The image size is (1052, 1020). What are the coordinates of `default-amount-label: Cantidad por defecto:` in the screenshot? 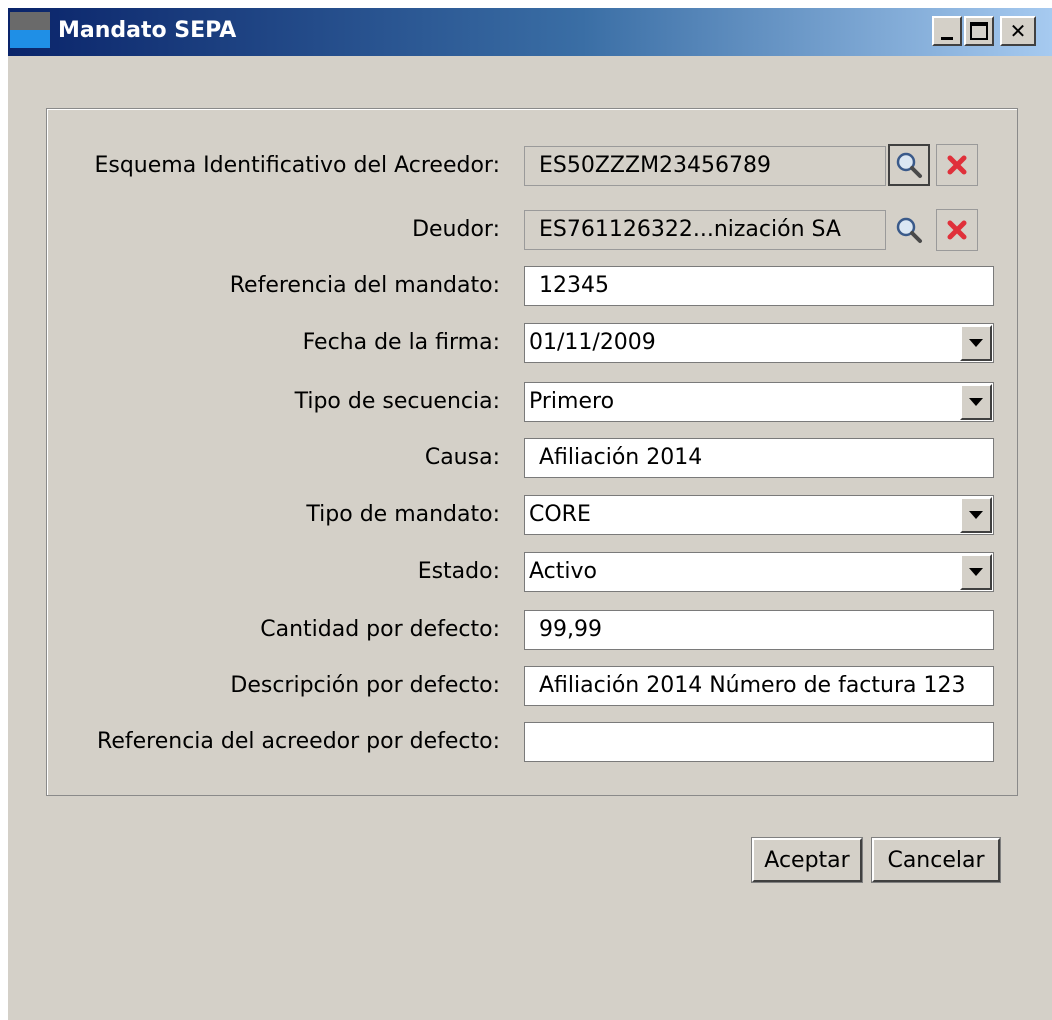 It's located at (380, 629).